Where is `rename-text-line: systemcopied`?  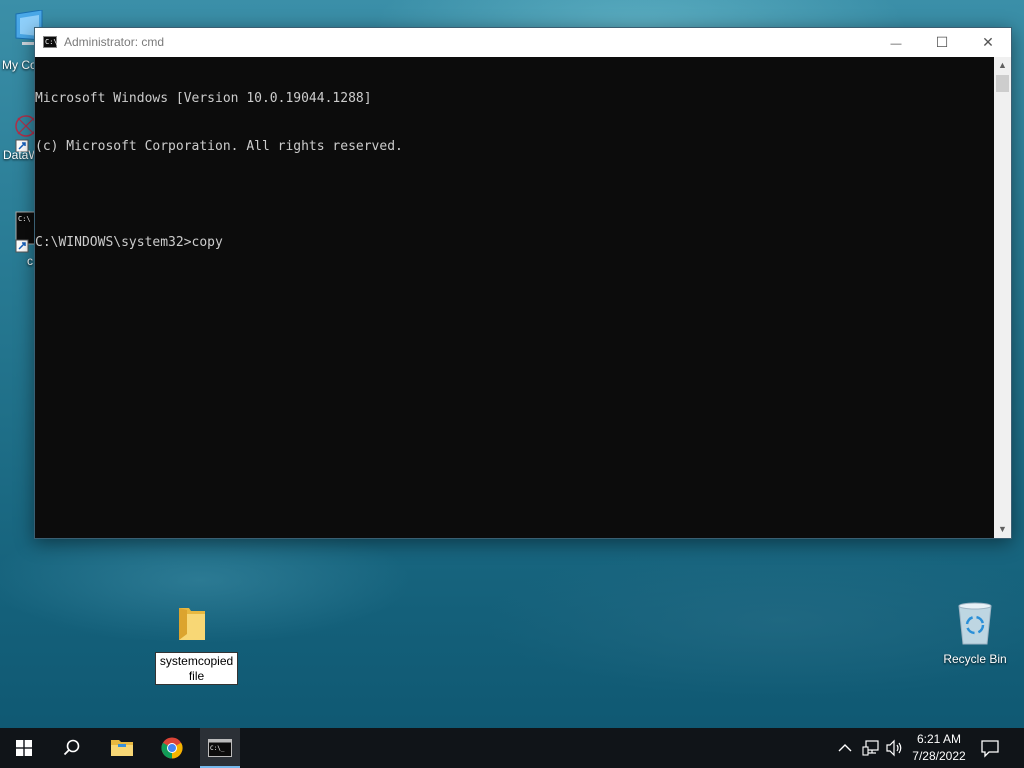 rename-text-line: systemcopied is located at coordinates (196, 661).